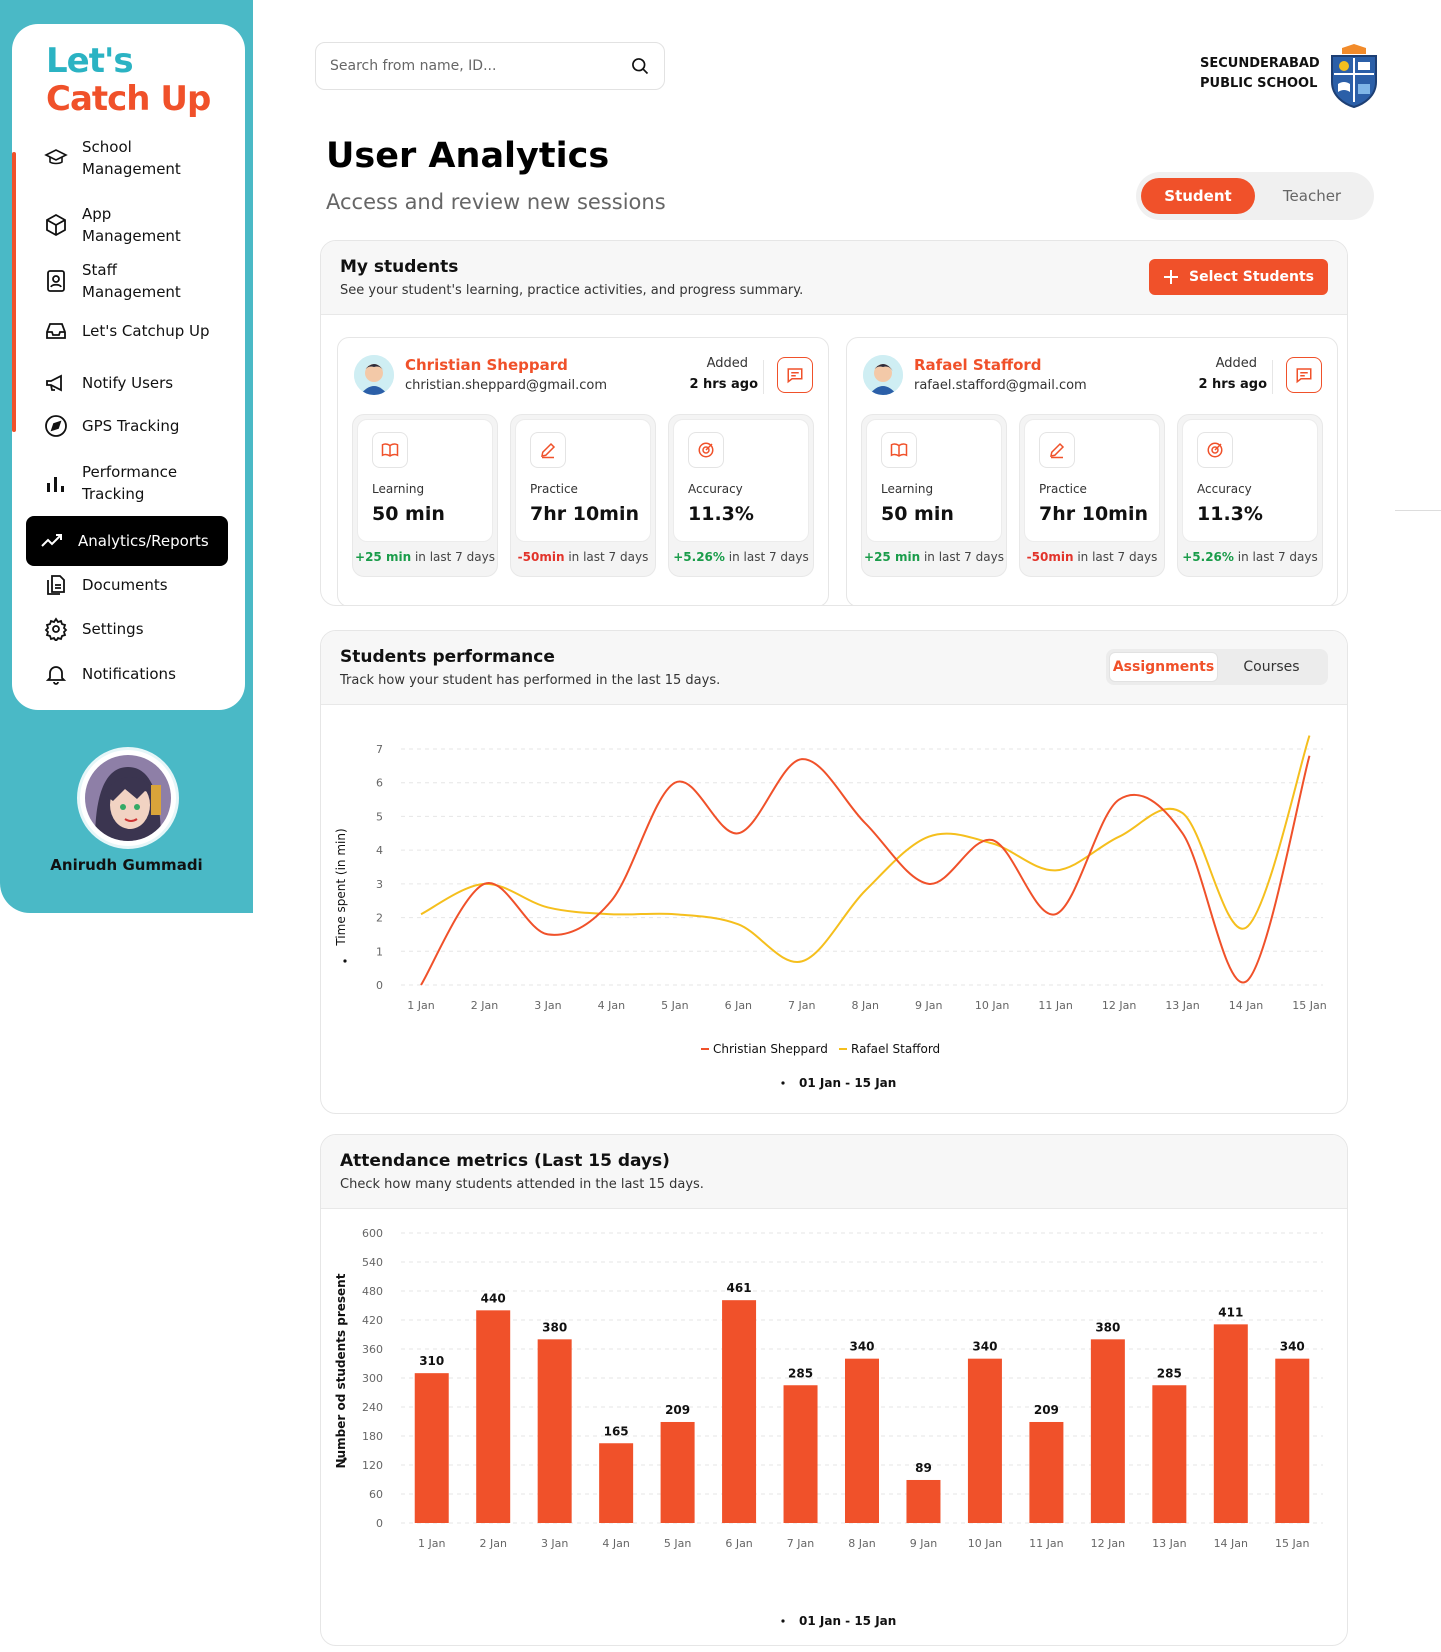 The width and height of the screenshot is (1441, 1652). I want to click on sidebar-item-performance-tracking: Performance Tracking, so click(110, 483).